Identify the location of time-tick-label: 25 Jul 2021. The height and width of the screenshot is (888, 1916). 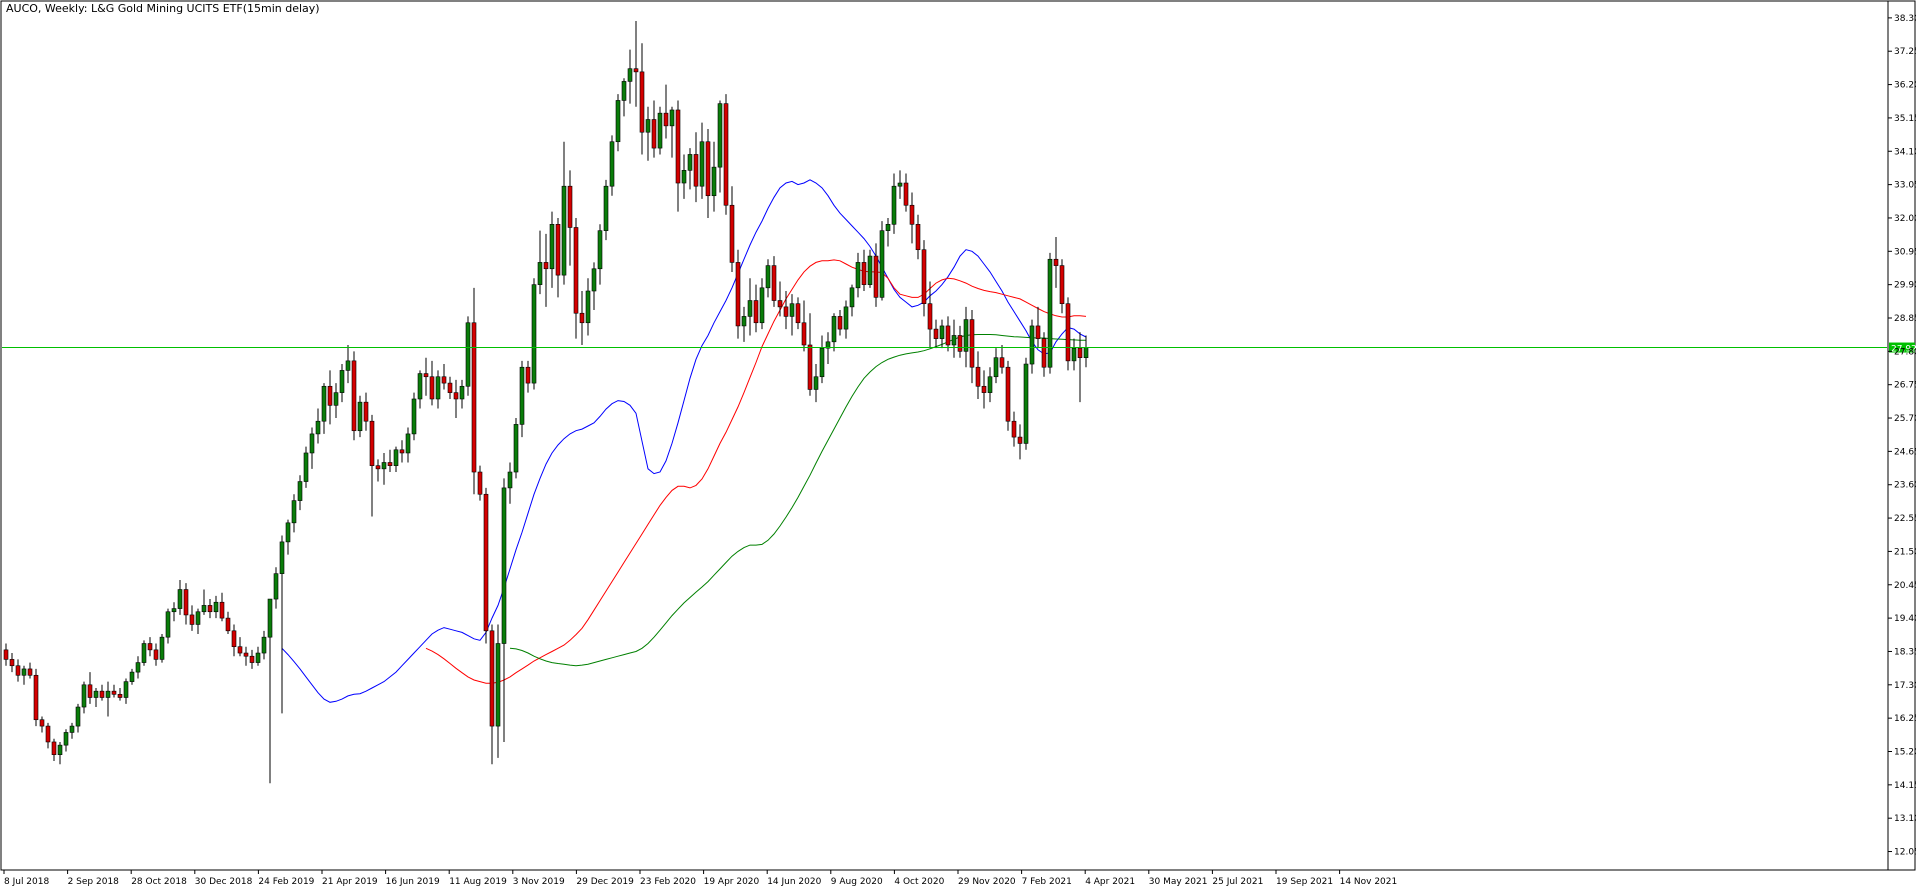
(1237, 882).